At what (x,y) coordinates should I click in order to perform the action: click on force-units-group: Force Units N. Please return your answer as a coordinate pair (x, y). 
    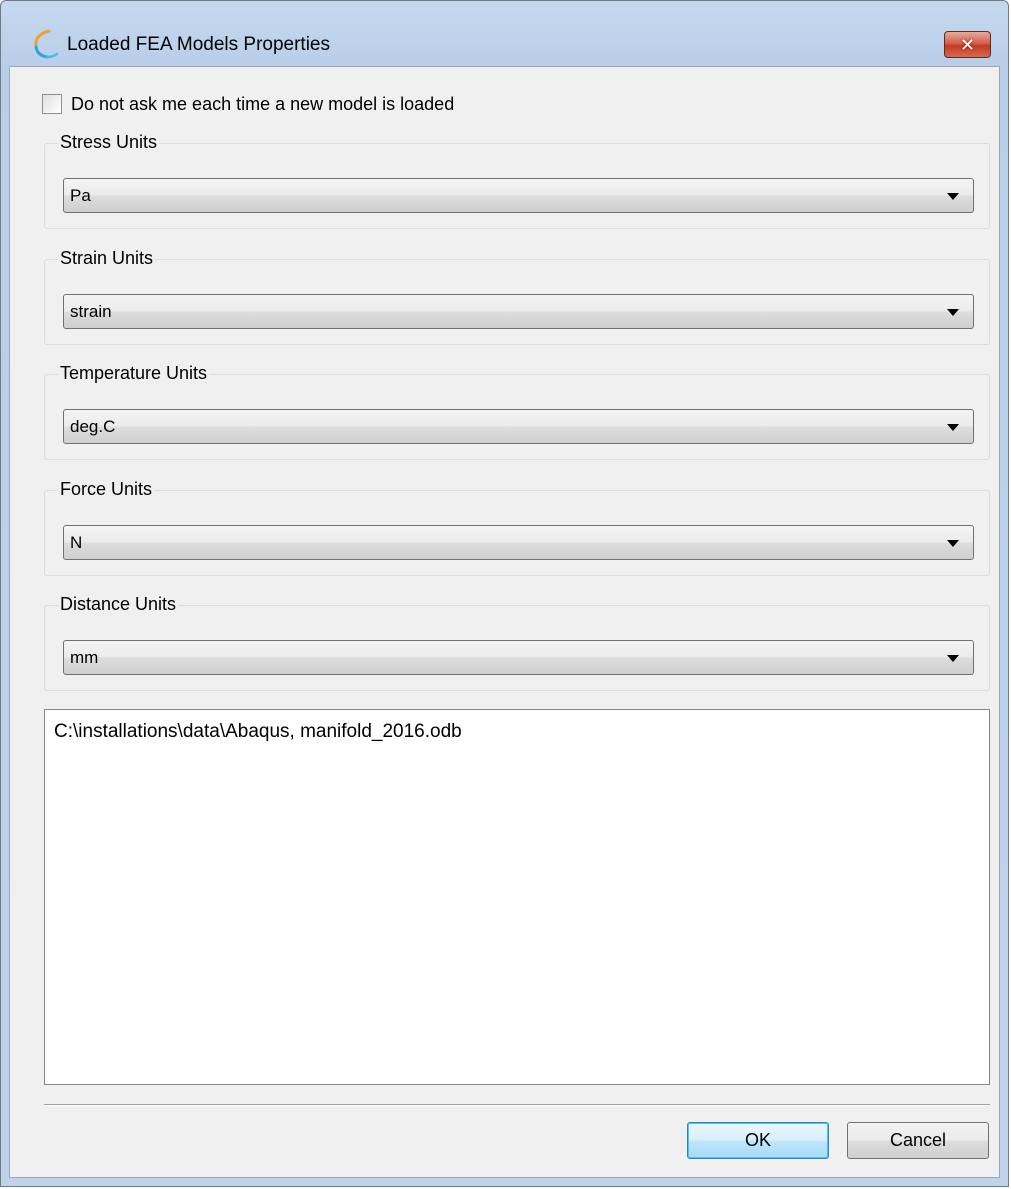
    Looking at the image, I should click on (517, 526).